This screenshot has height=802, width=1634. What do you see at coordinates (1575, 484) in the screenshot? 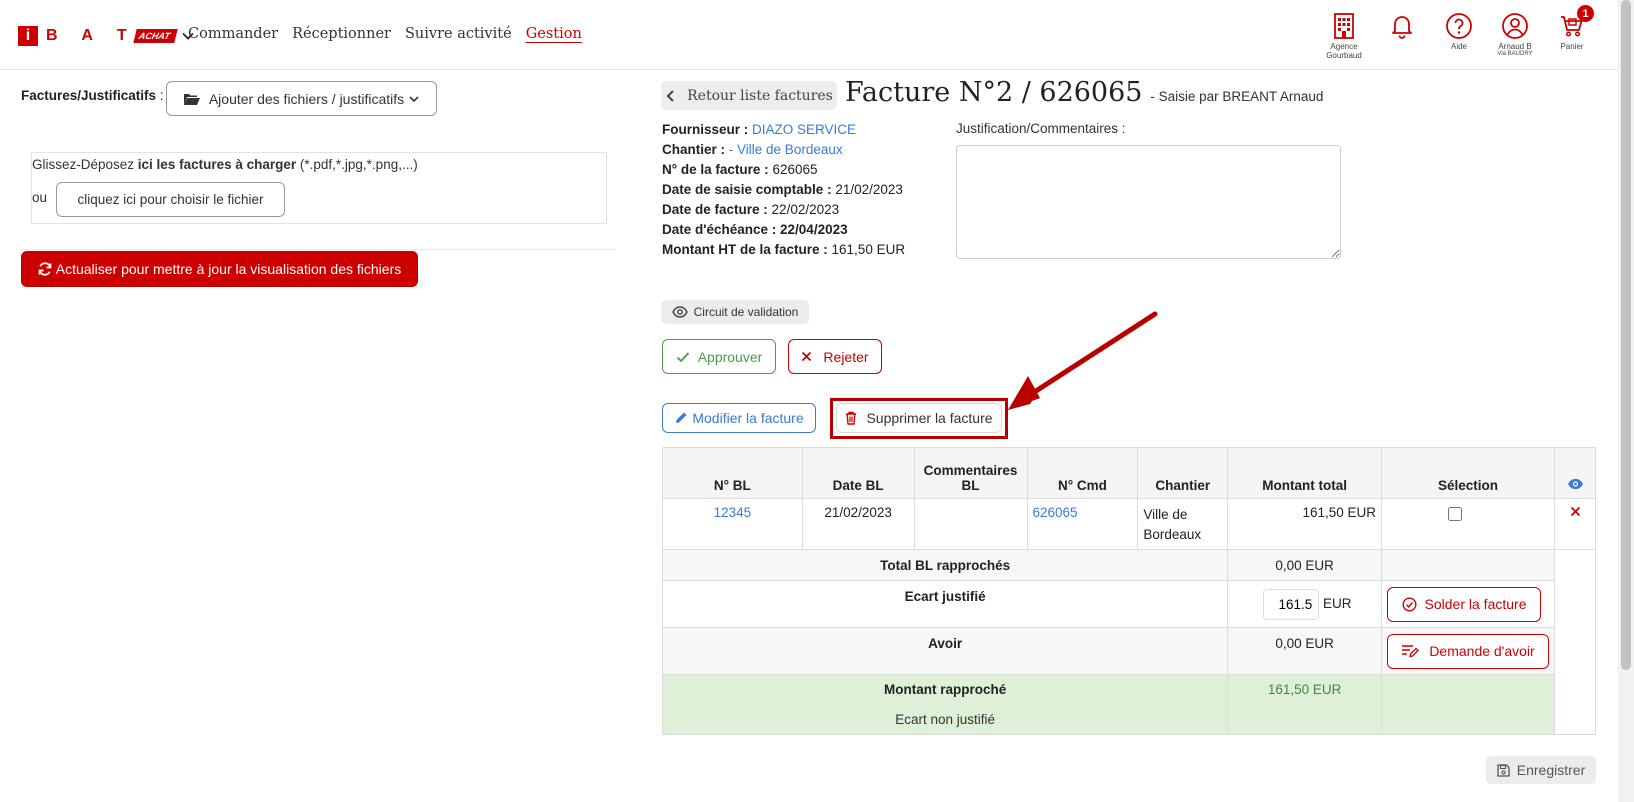
I see `eye-icon` at bounding box center [1575, 484].